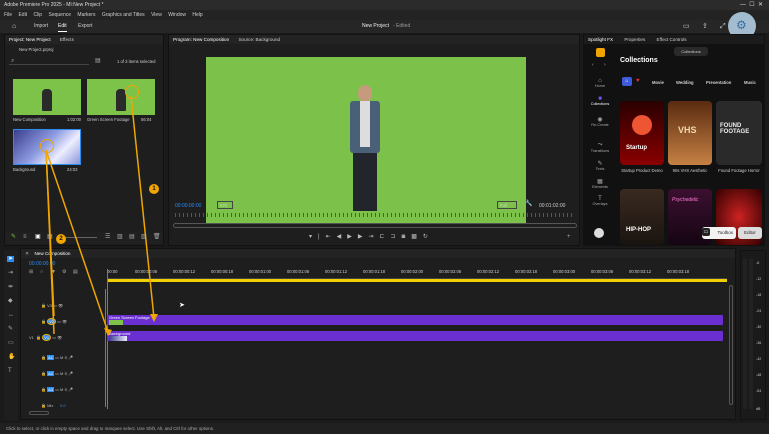 The width and height of the screenshot is (769, 434). Describe the element at coordinates (154, 189) in the screenshot. I see `callout-1: 1` at that location.